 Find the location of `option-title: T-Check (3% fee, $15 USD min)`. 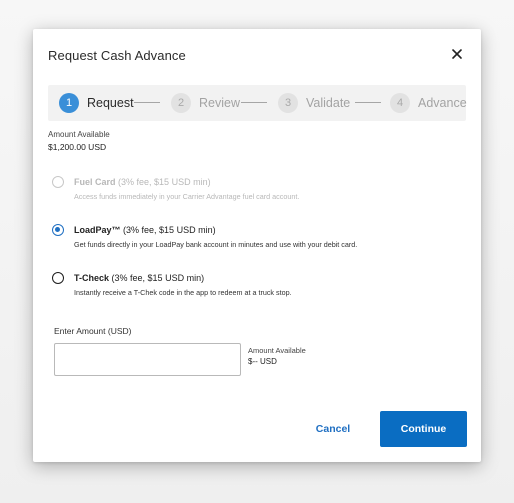

option-title: T-Check (3% fee, $15 USD min) is located at coordinates (139, 278).